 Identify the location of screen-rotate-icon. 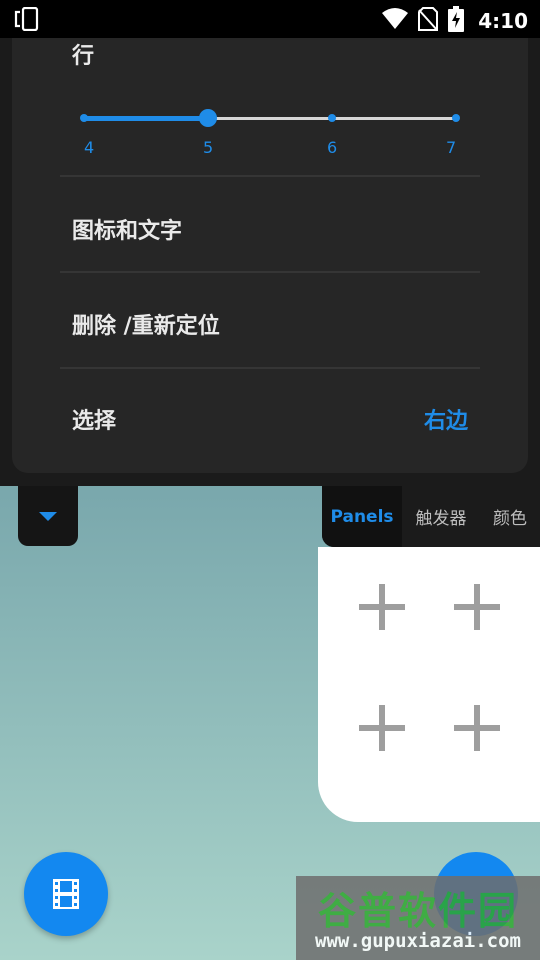
(27, 20).